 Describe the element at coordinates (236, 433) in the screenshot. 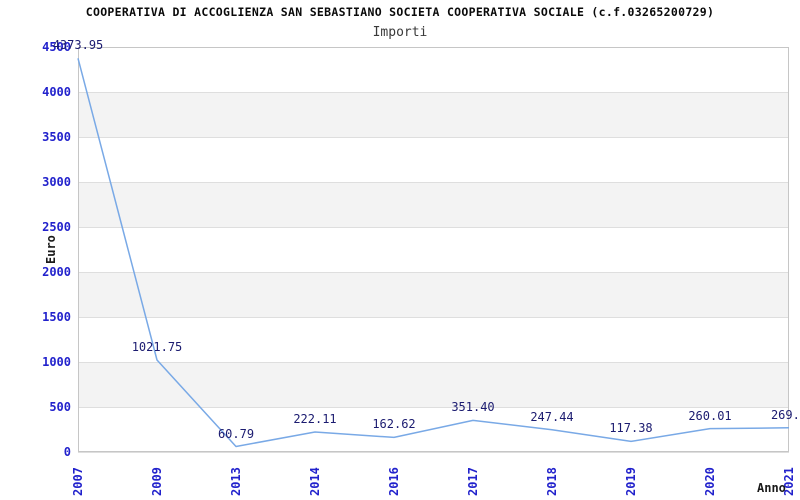

I see `data-point-label: 60.79` at that location.